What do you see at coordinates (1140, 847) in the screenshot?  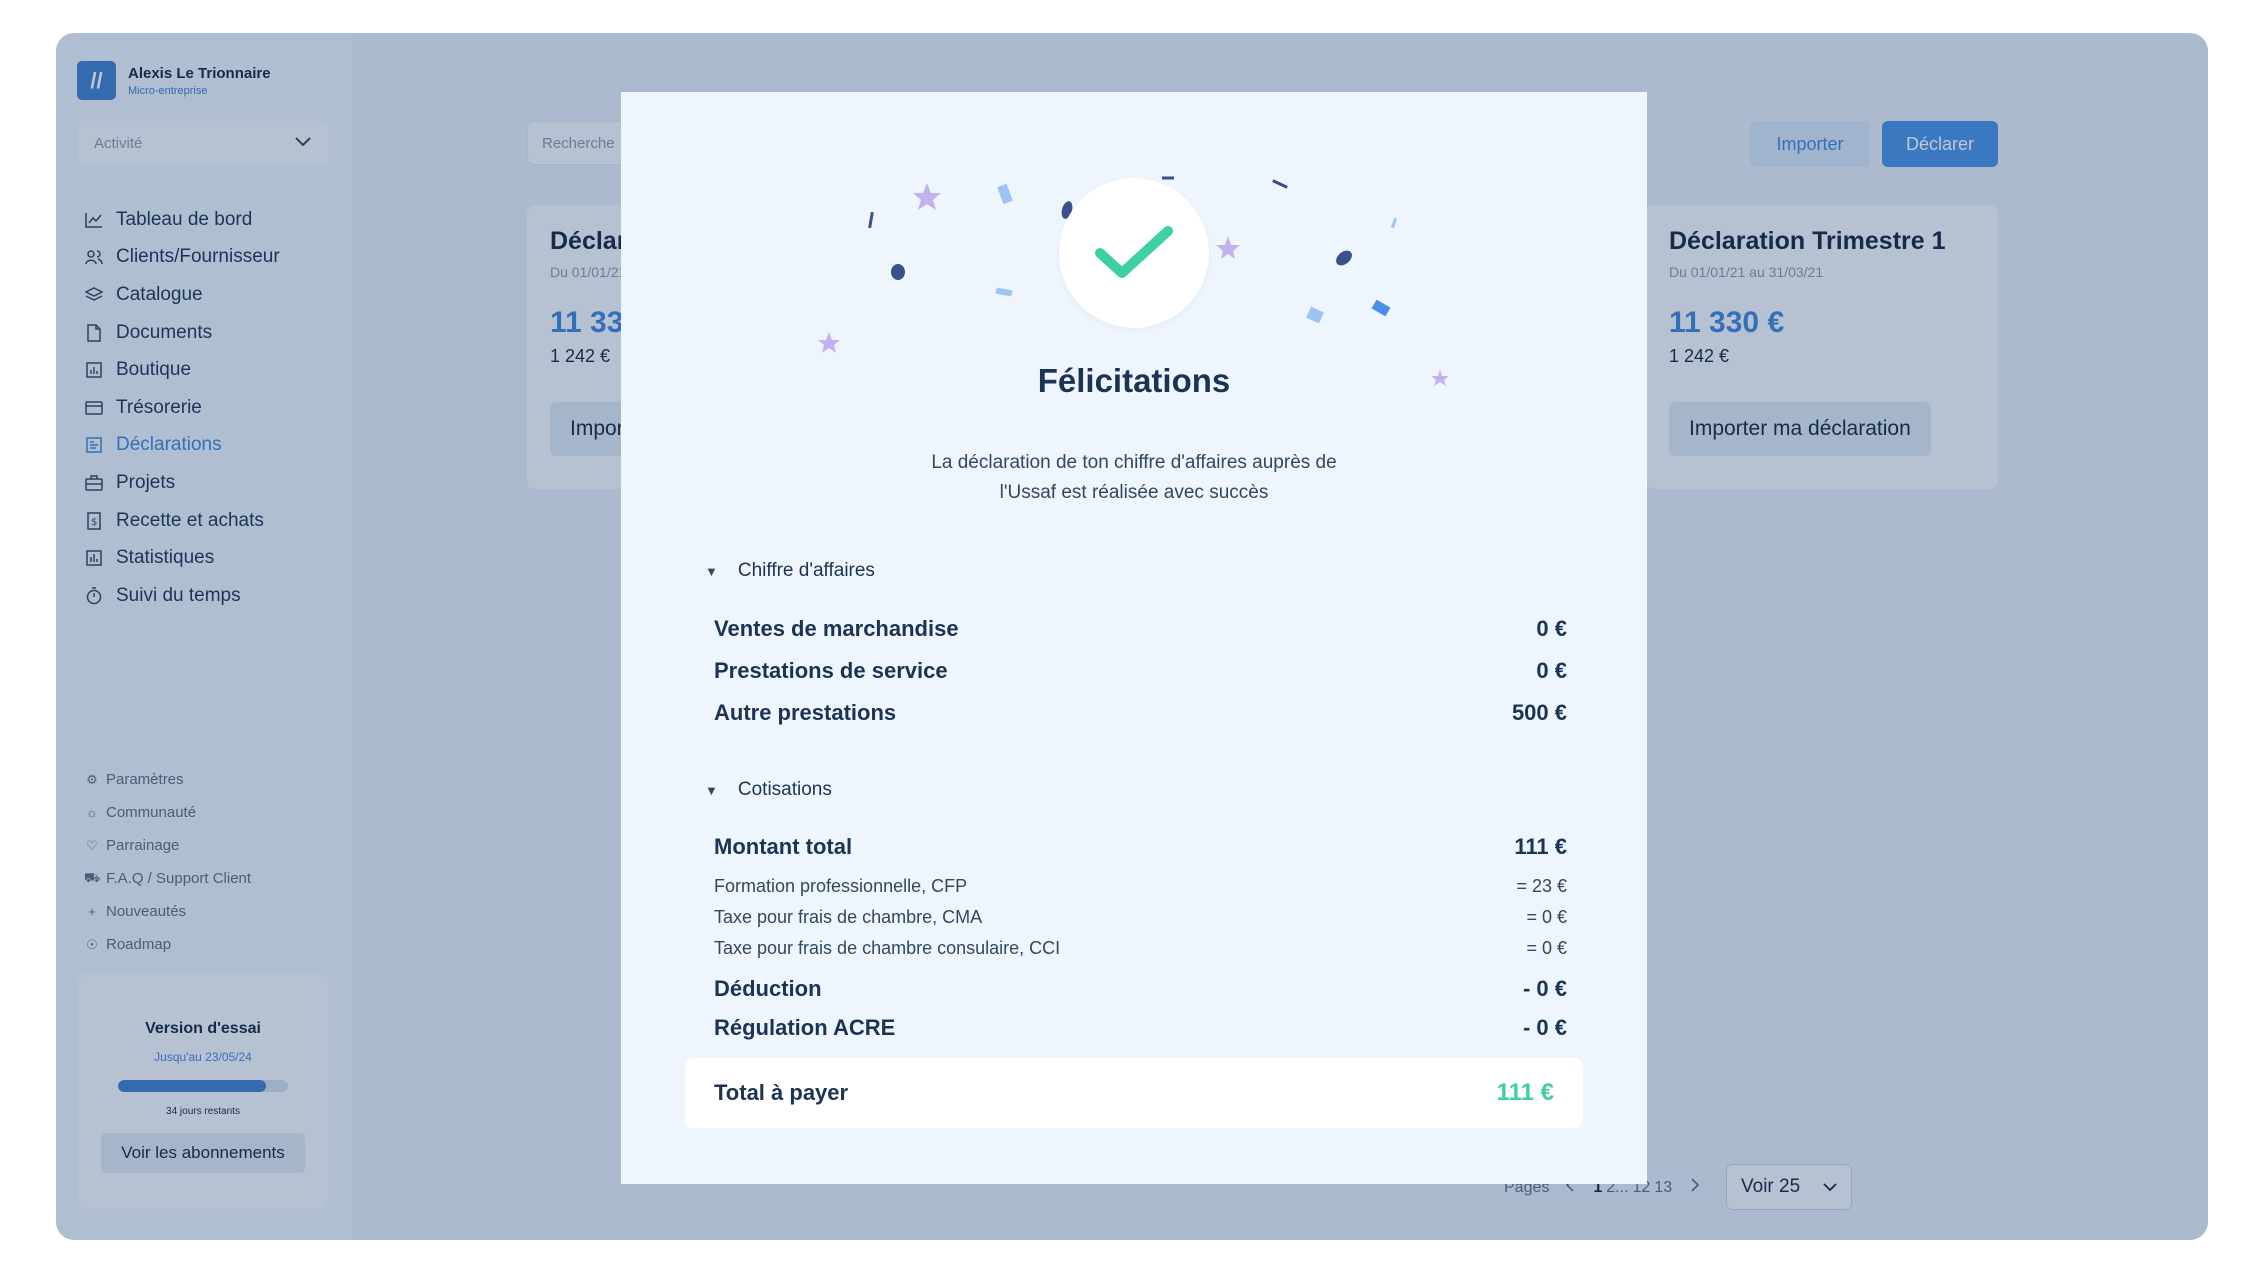 I see `contribution-total-row: Montant total 111 €` at bounding box center [1140, 847].